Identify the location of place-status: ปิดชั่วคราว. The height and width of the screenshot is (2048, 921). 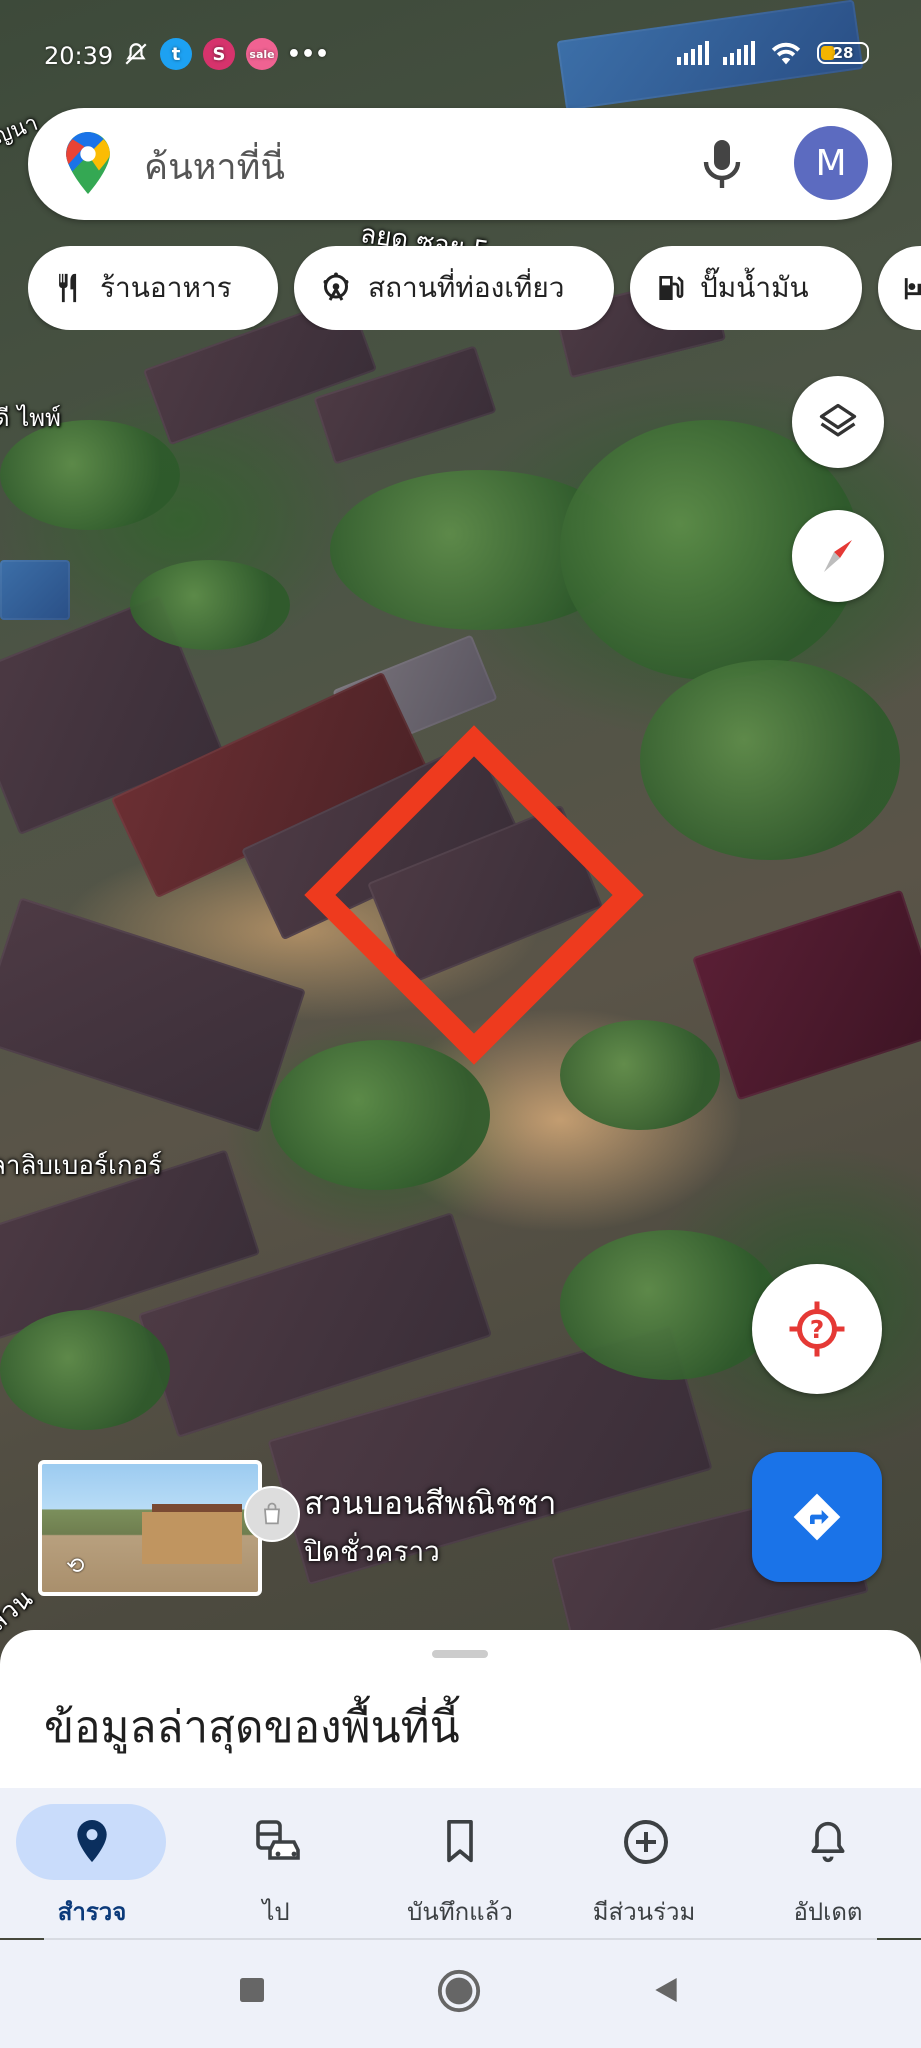
(372, 1551).